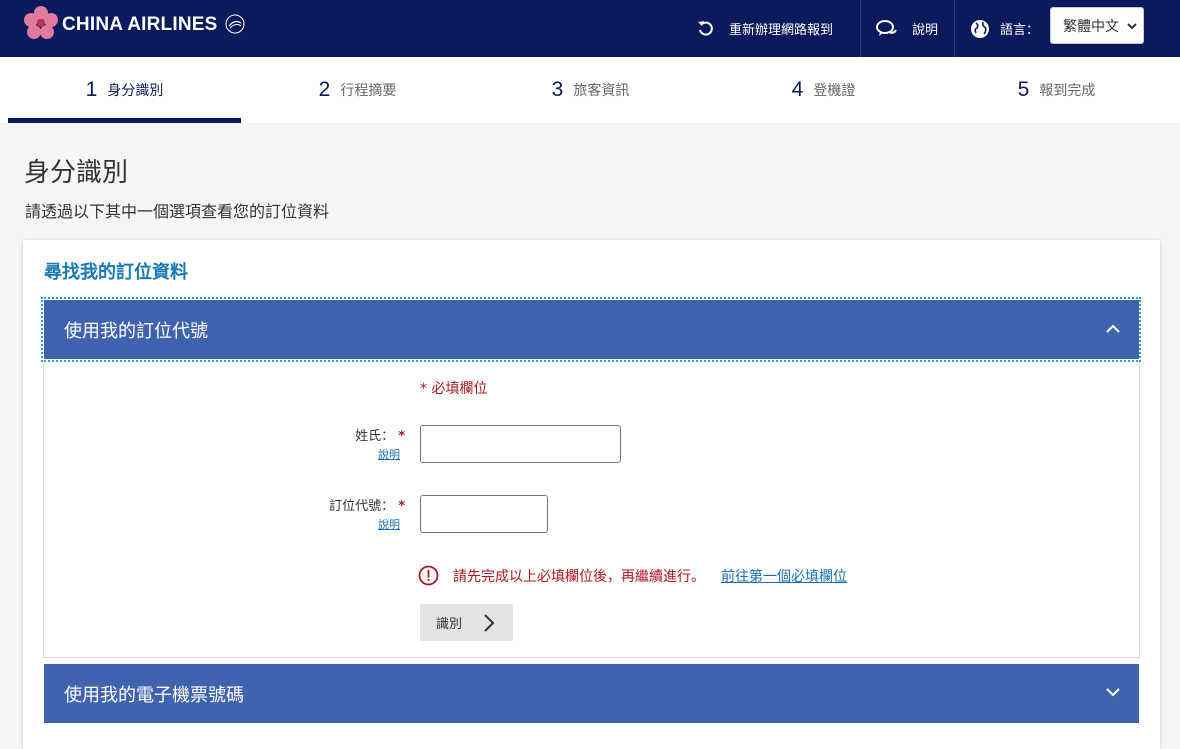  I want to click on step-number: 4, so click(797, 89).